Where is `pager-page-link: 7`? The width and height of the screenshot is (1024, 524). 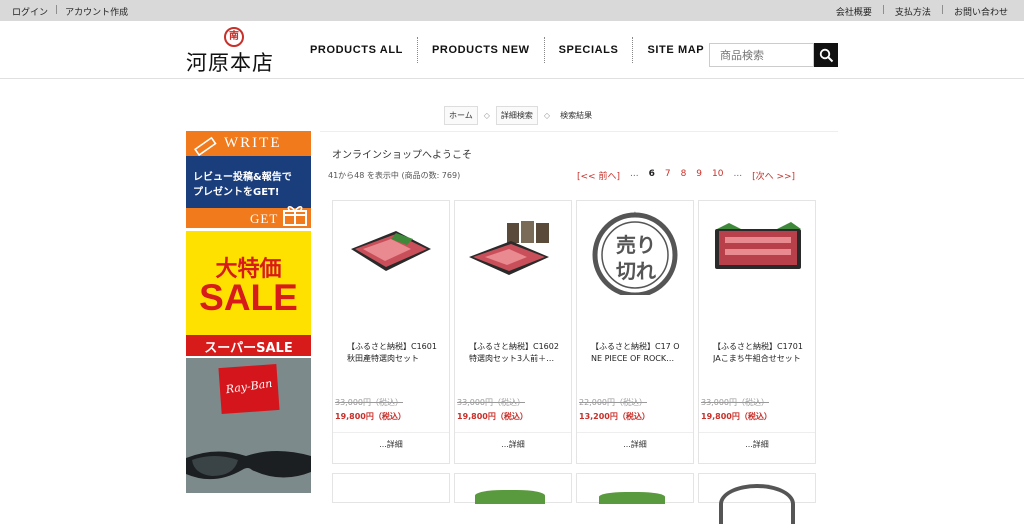 pager-page-link: 7 is located at coordinates (668, 175).